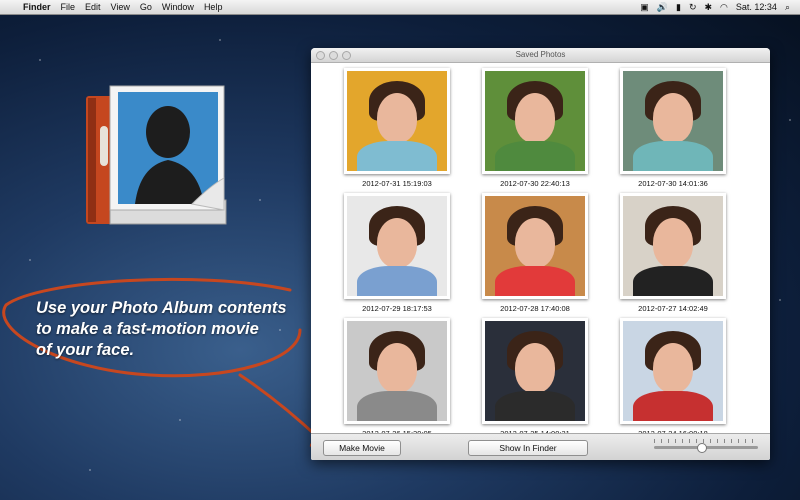  I want to click on promo-line-3: of your face., so click(85, 350).